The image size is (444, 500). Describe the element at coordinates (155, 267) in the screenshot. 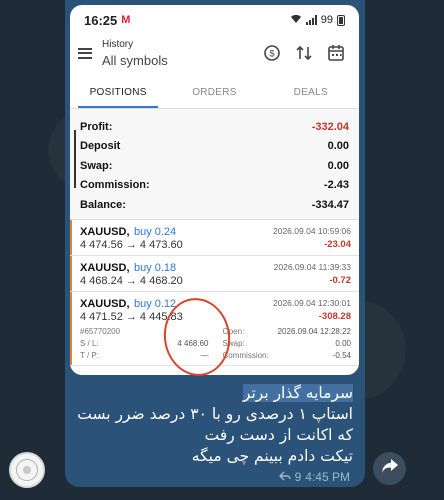

I see `trade-side: buy 0.18` at that location.